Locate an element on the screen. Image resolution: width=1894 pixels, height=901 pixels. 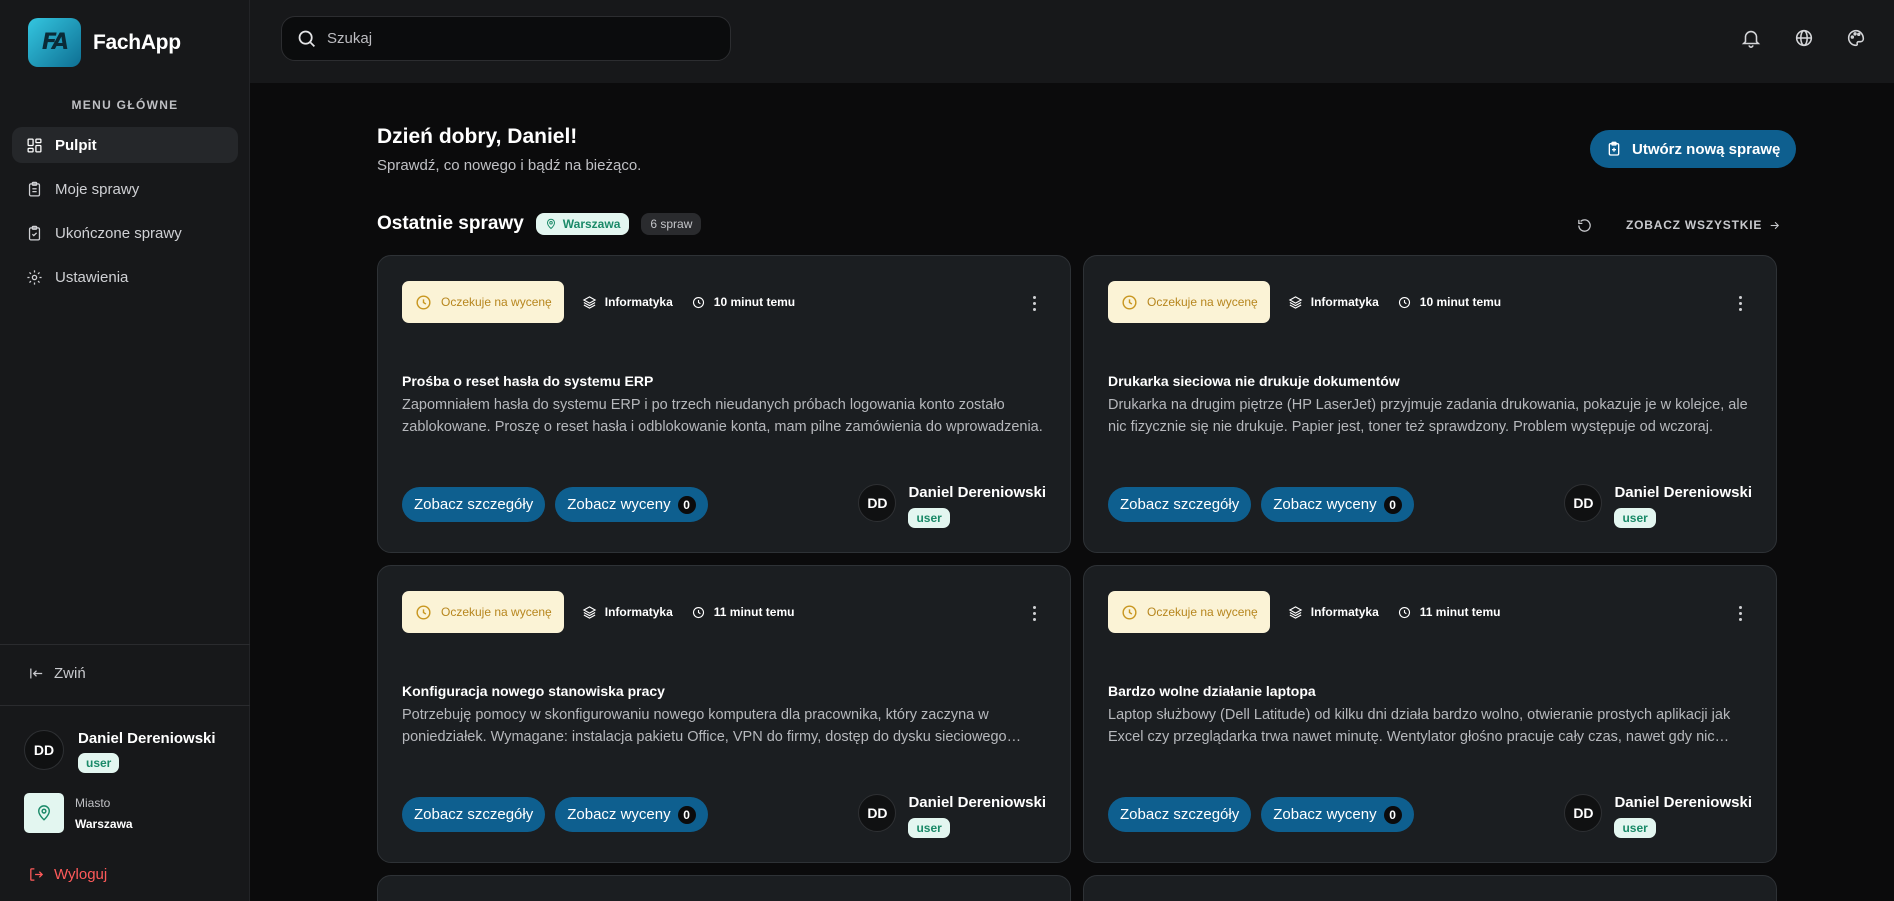
city-info: Miasto Warszawa is located at coordinates (78, 813).